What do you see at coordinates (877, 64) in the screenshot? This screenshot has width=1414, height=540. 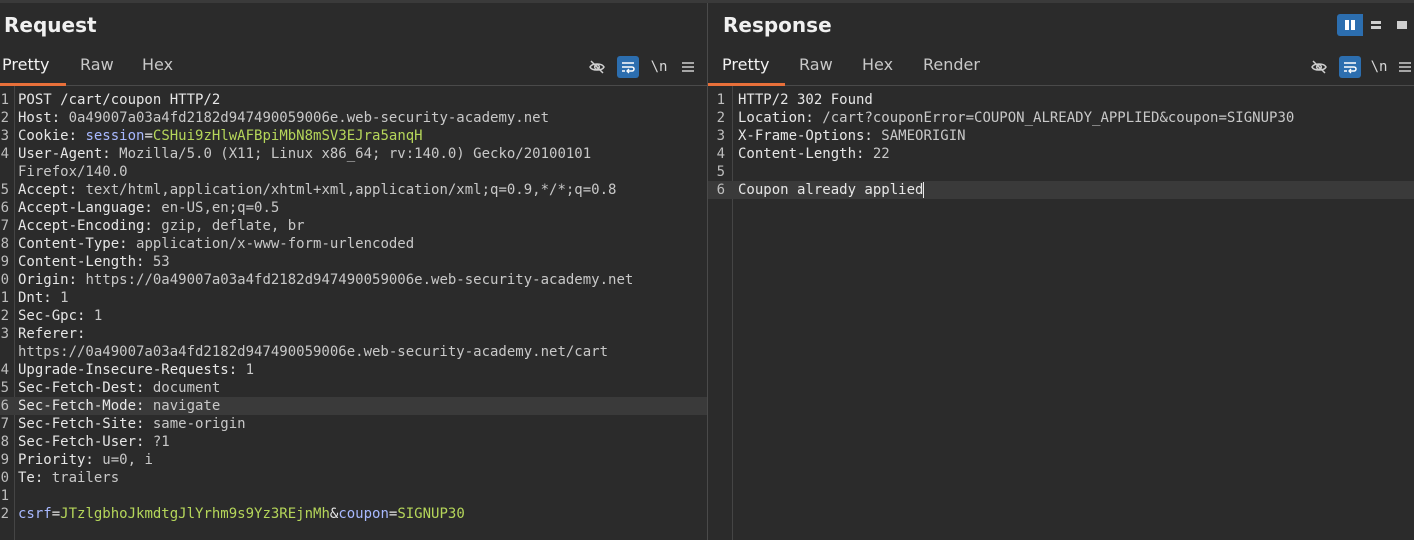 I see `response-tab-hex: Hex` at bounding box center [877, 64].